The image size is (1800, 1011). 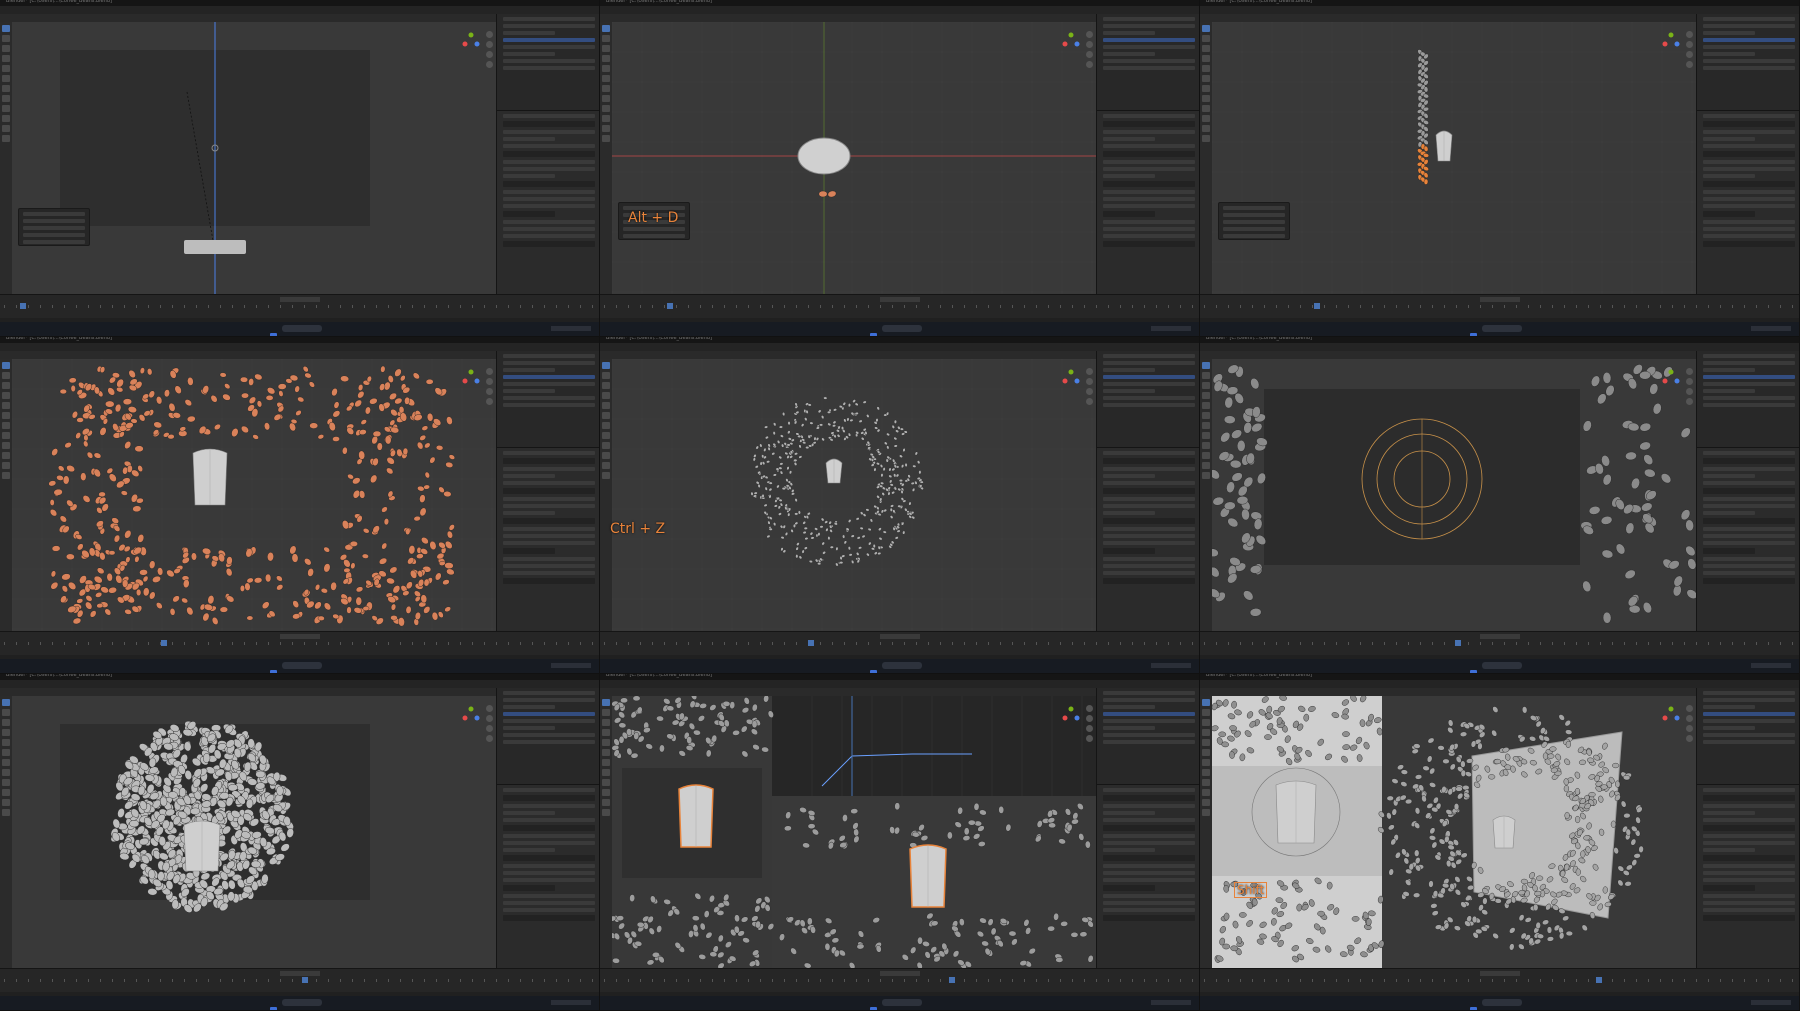 What do you see at coordinates (1254, 221) in the screenshot?
I see `operator-panel` at bounding box center [1254, 221].